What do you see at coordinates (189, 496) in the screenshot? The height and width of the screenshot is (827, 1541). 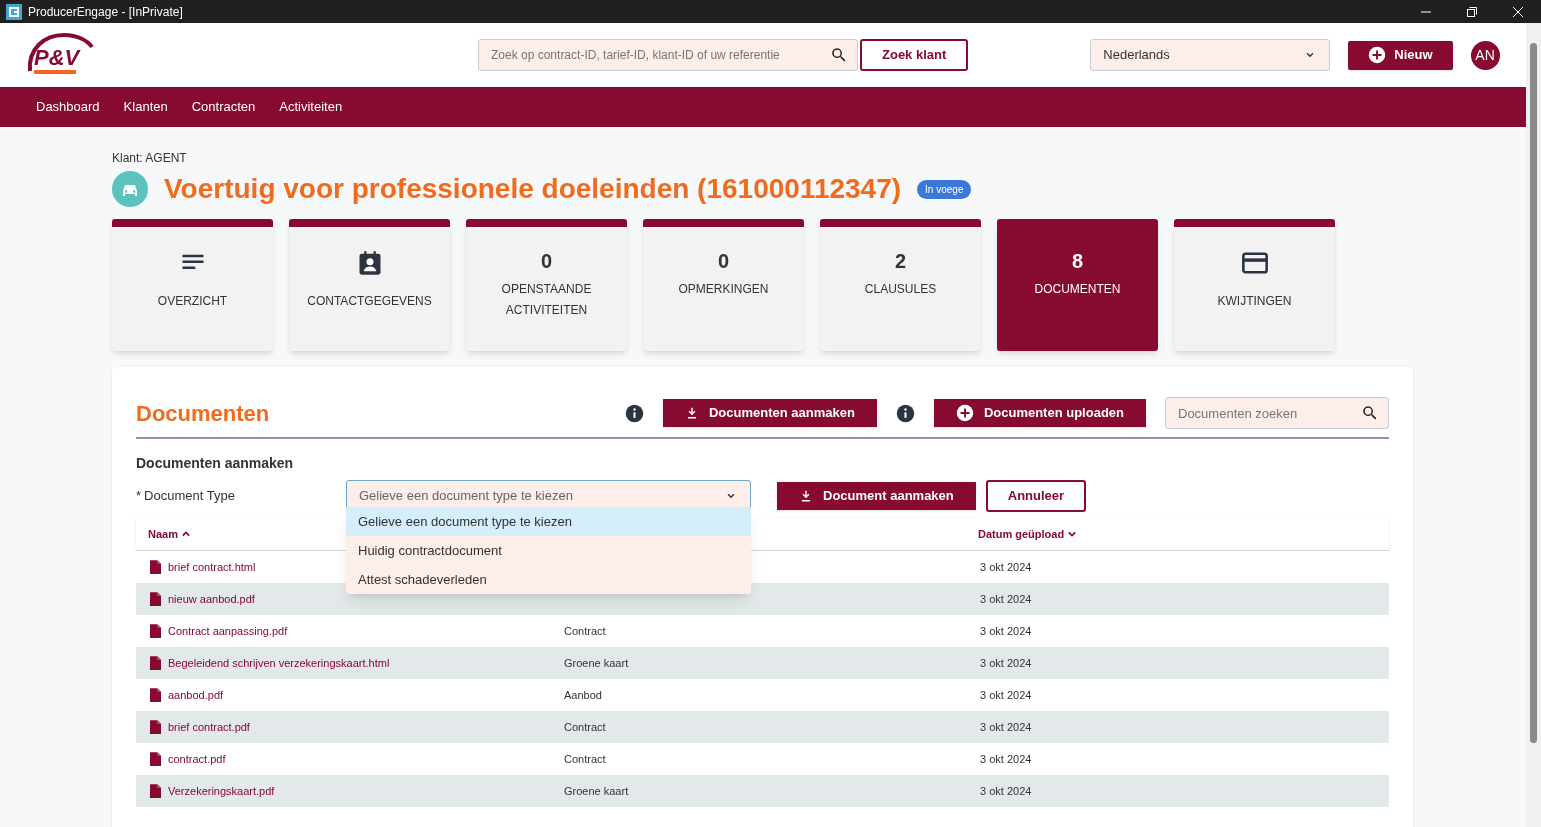 I see `field-label: Document Type` at bounding box center [189, 496].